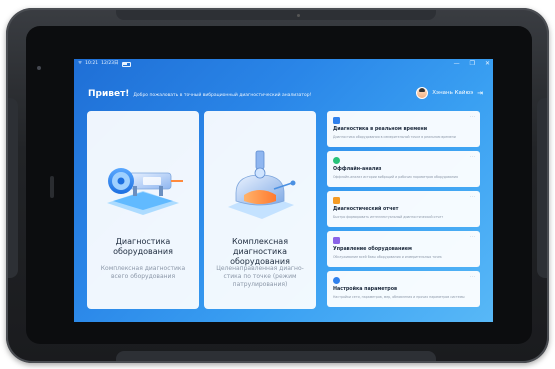  What do you see at coordinates (39, 68) in the screenshot?
I see `front-camera` at bounding box center [39, 68].